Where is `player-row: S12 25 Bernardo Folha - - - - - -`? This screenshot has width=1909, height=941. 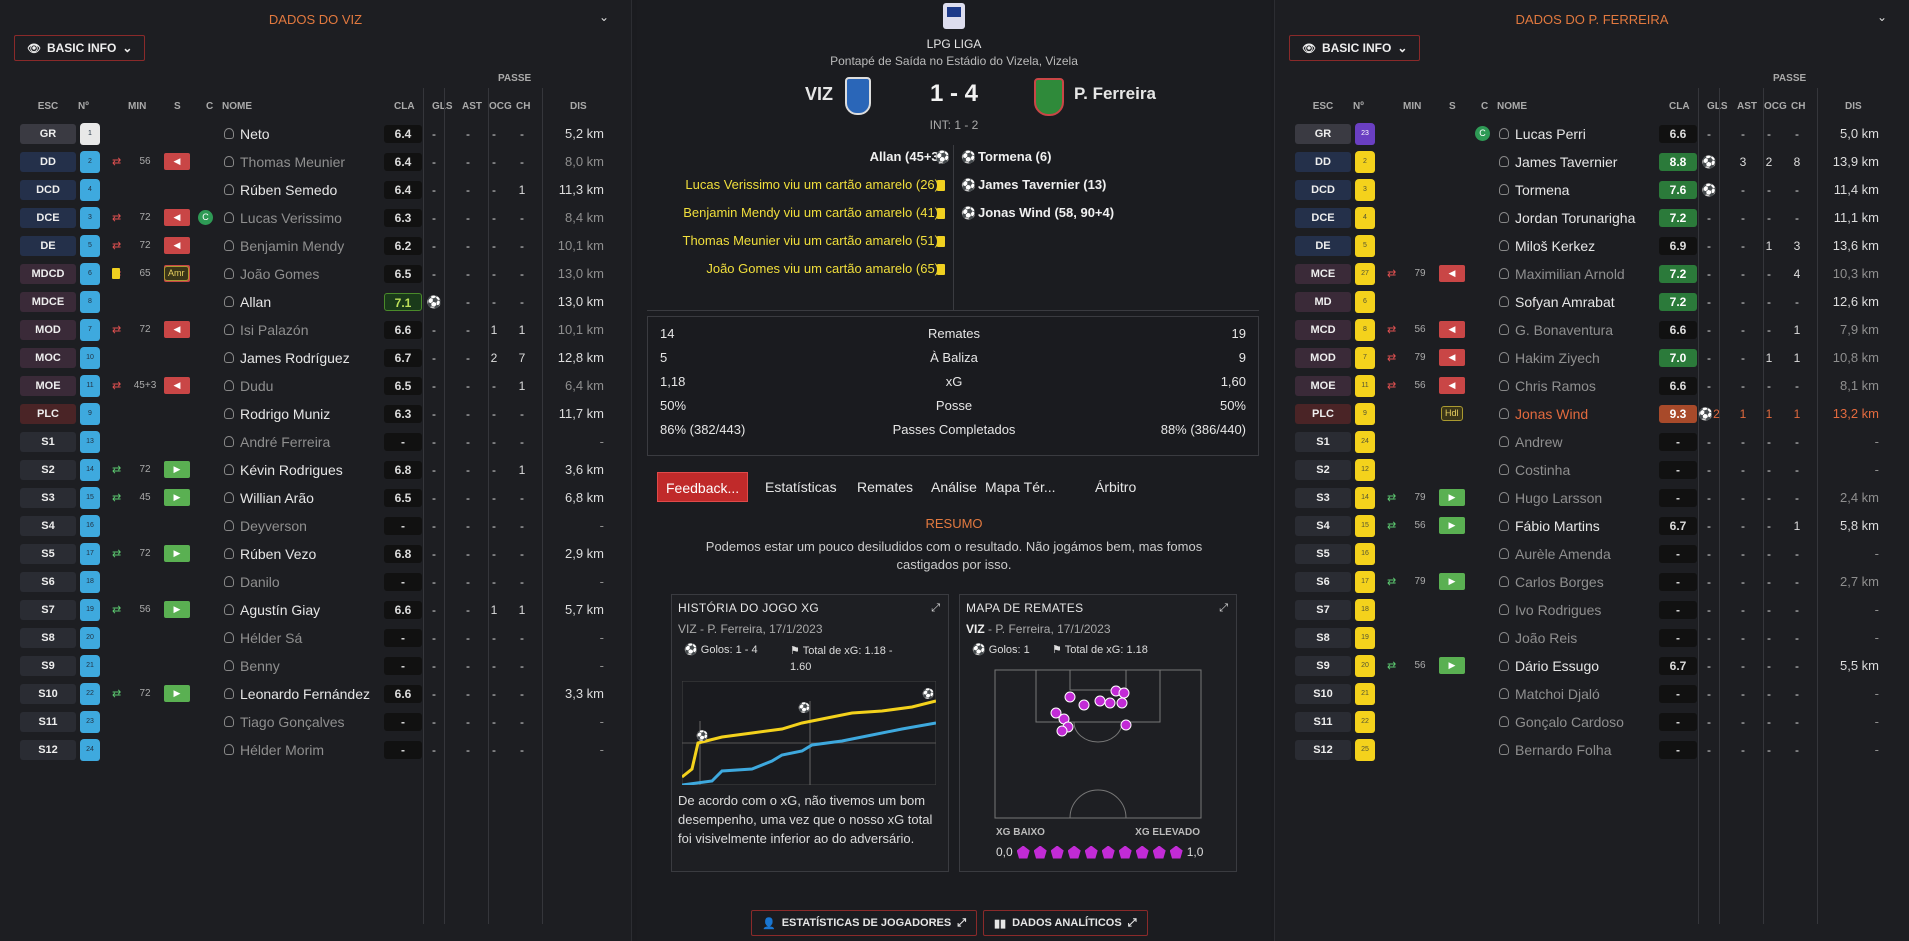 player-row: S12 25 Bernardo Folha - - - - - - is located at coordinates (1592, 750).